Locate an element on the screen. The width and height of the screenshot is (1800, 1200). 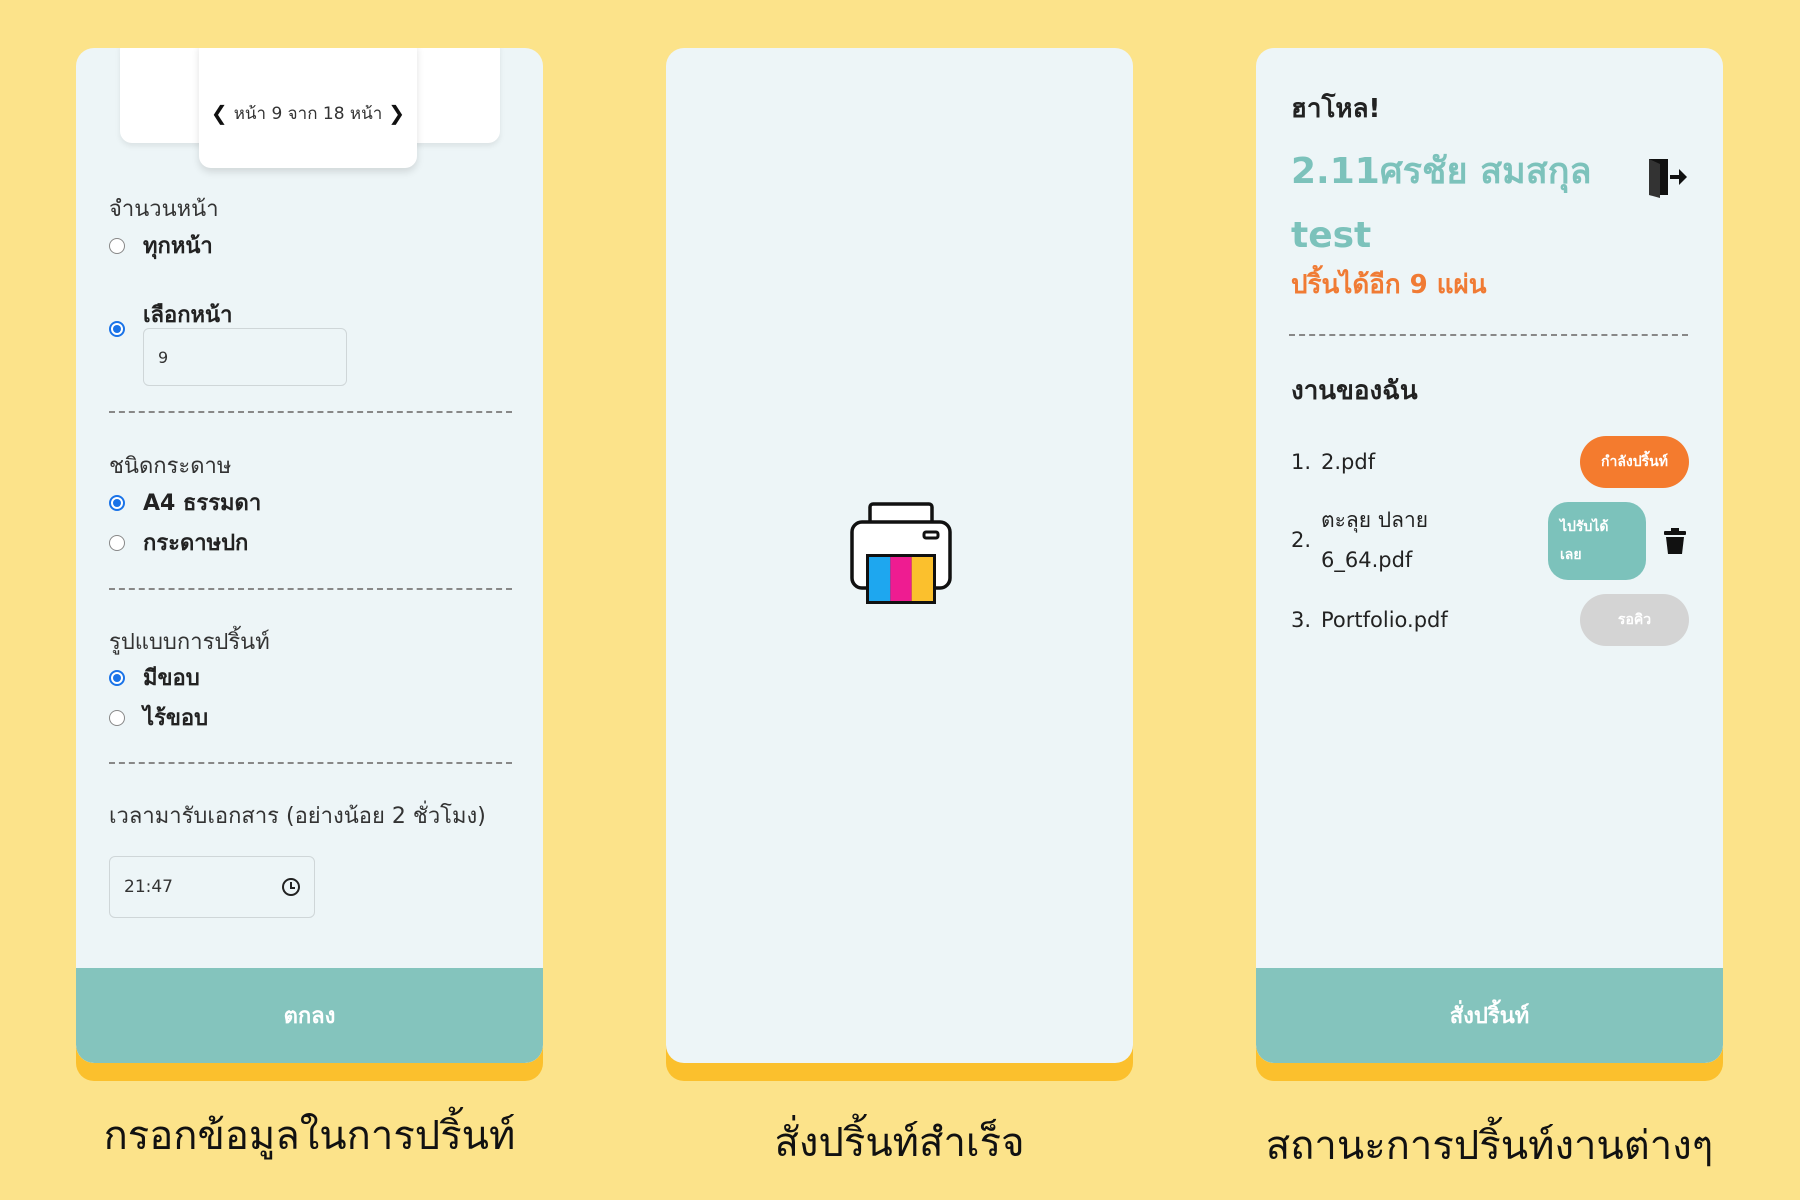
caption-fill-info: กรอกข้อมูลในการปริ้นท์ is located at coordinates (309, 1136).